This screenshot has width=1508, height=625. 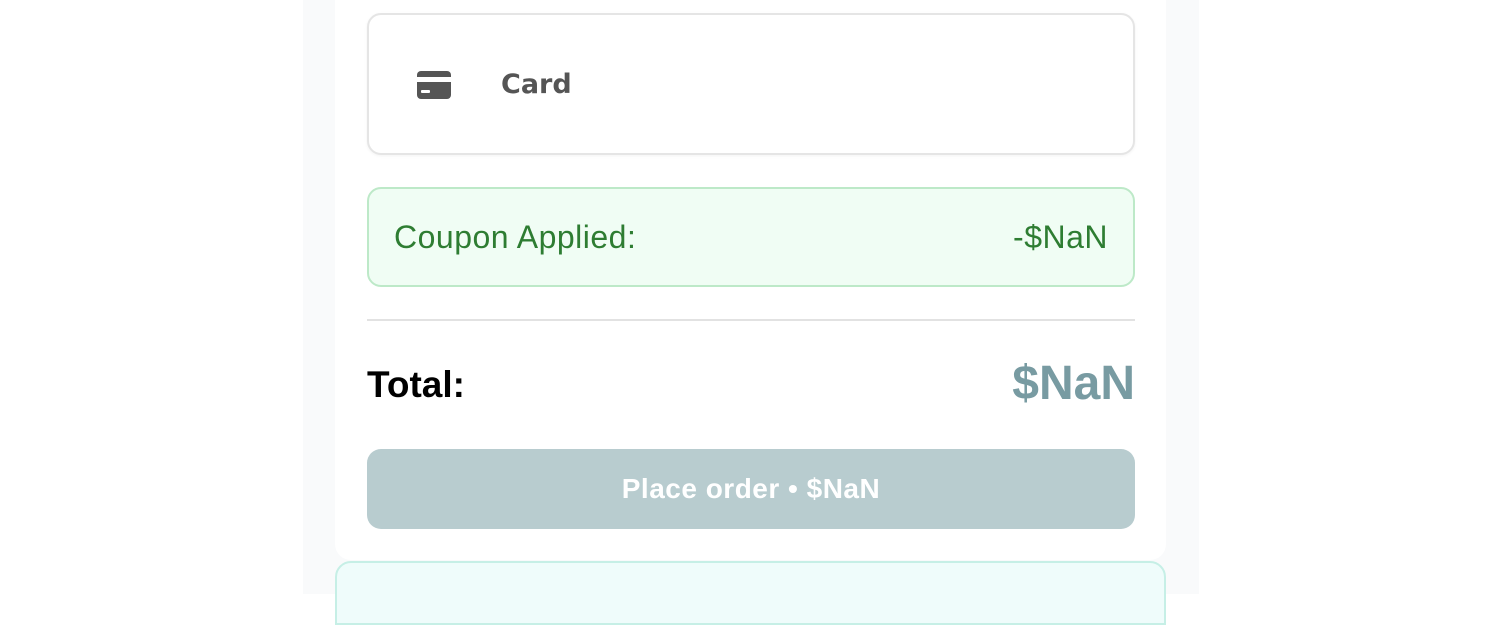 I want to click on total-label: Total:, so click(x=416, y=384).